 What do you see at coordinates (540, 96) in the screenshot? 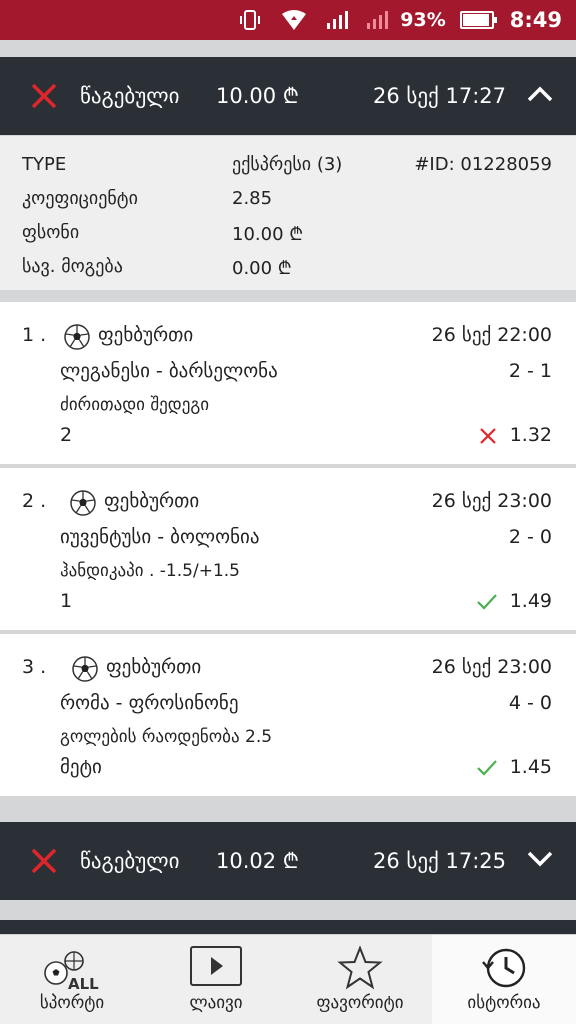
I see `chevron-up-icon` at bounding box center [540, 96].